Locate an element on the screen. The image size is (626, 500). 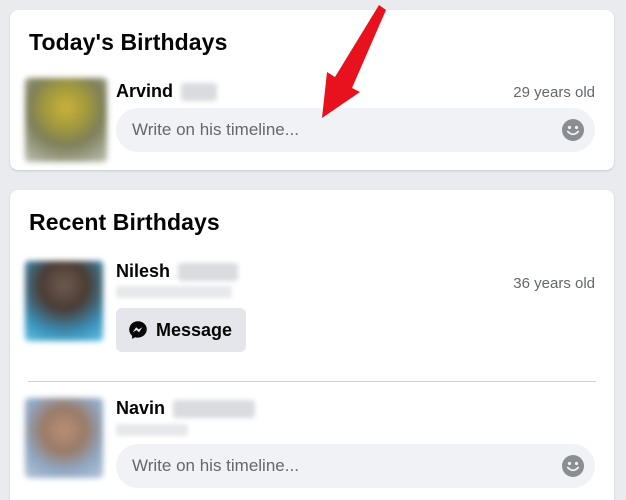
arvind-first-name: Arvind is located at coordinates (144, 91).